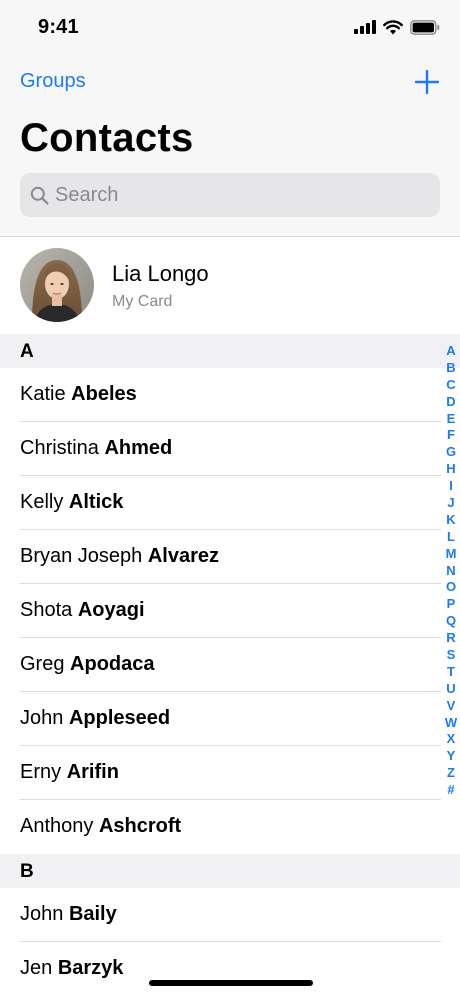 The width and height of the screenshot is (460, 996). I want to click on index-letter-e: E, so click(451, 419).